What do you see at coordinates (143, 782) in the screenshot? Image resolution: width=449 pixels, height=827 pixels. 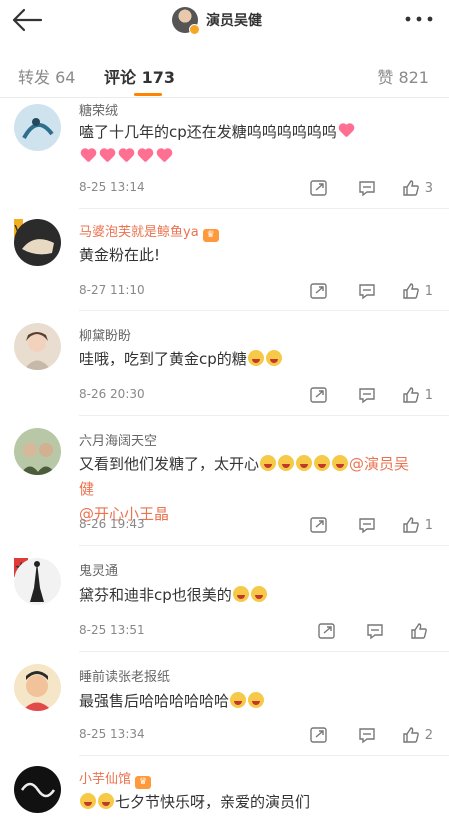 I see `vip-crown-icon: ♛` at bounding box center [143, 782].